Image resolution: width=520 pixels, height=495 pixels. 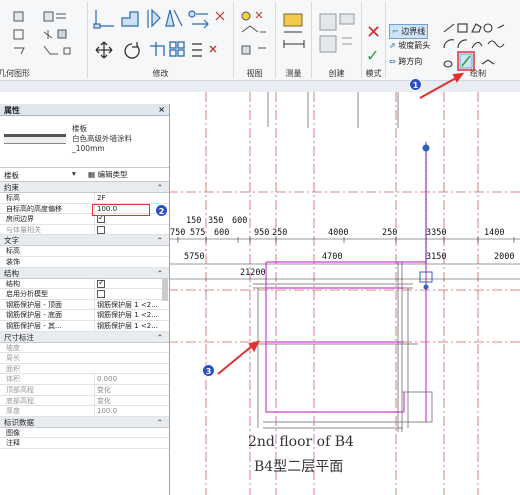 I want to click on boundary-line-button: ⌐ 边界线, so click(x=409, y=31).